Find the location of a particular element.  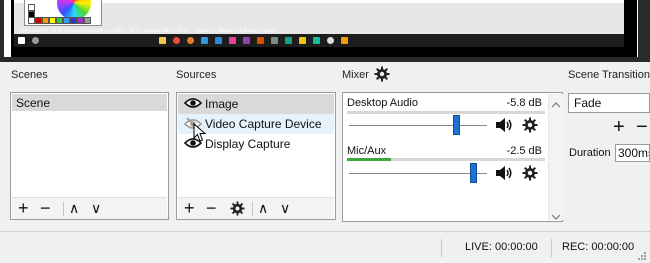

mail-icon is located at coordinates (218, 40).